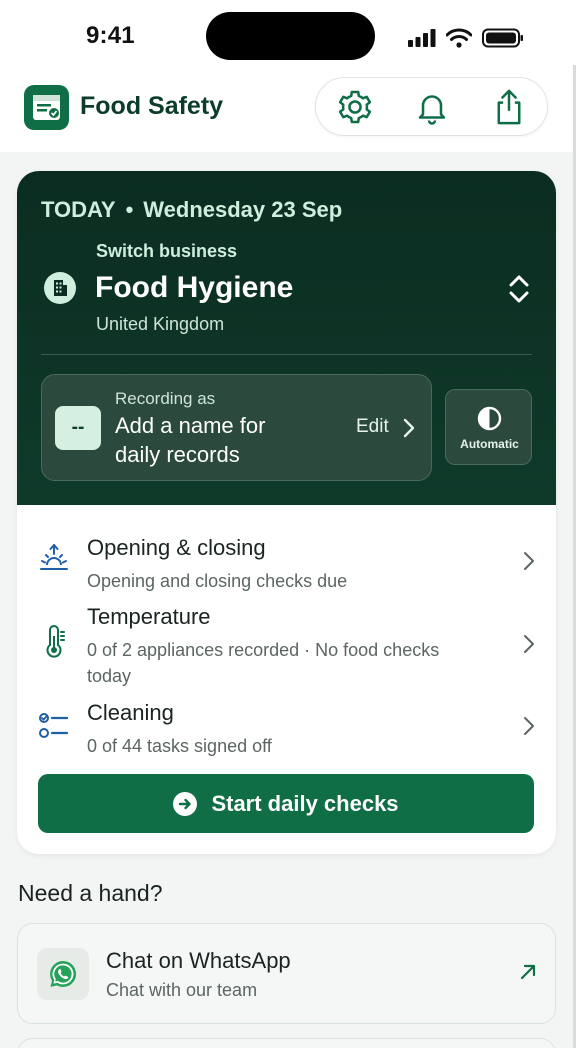  Describe the element at coordinates (431, 109) in the screenshot. I see `bell-icon` at that location.